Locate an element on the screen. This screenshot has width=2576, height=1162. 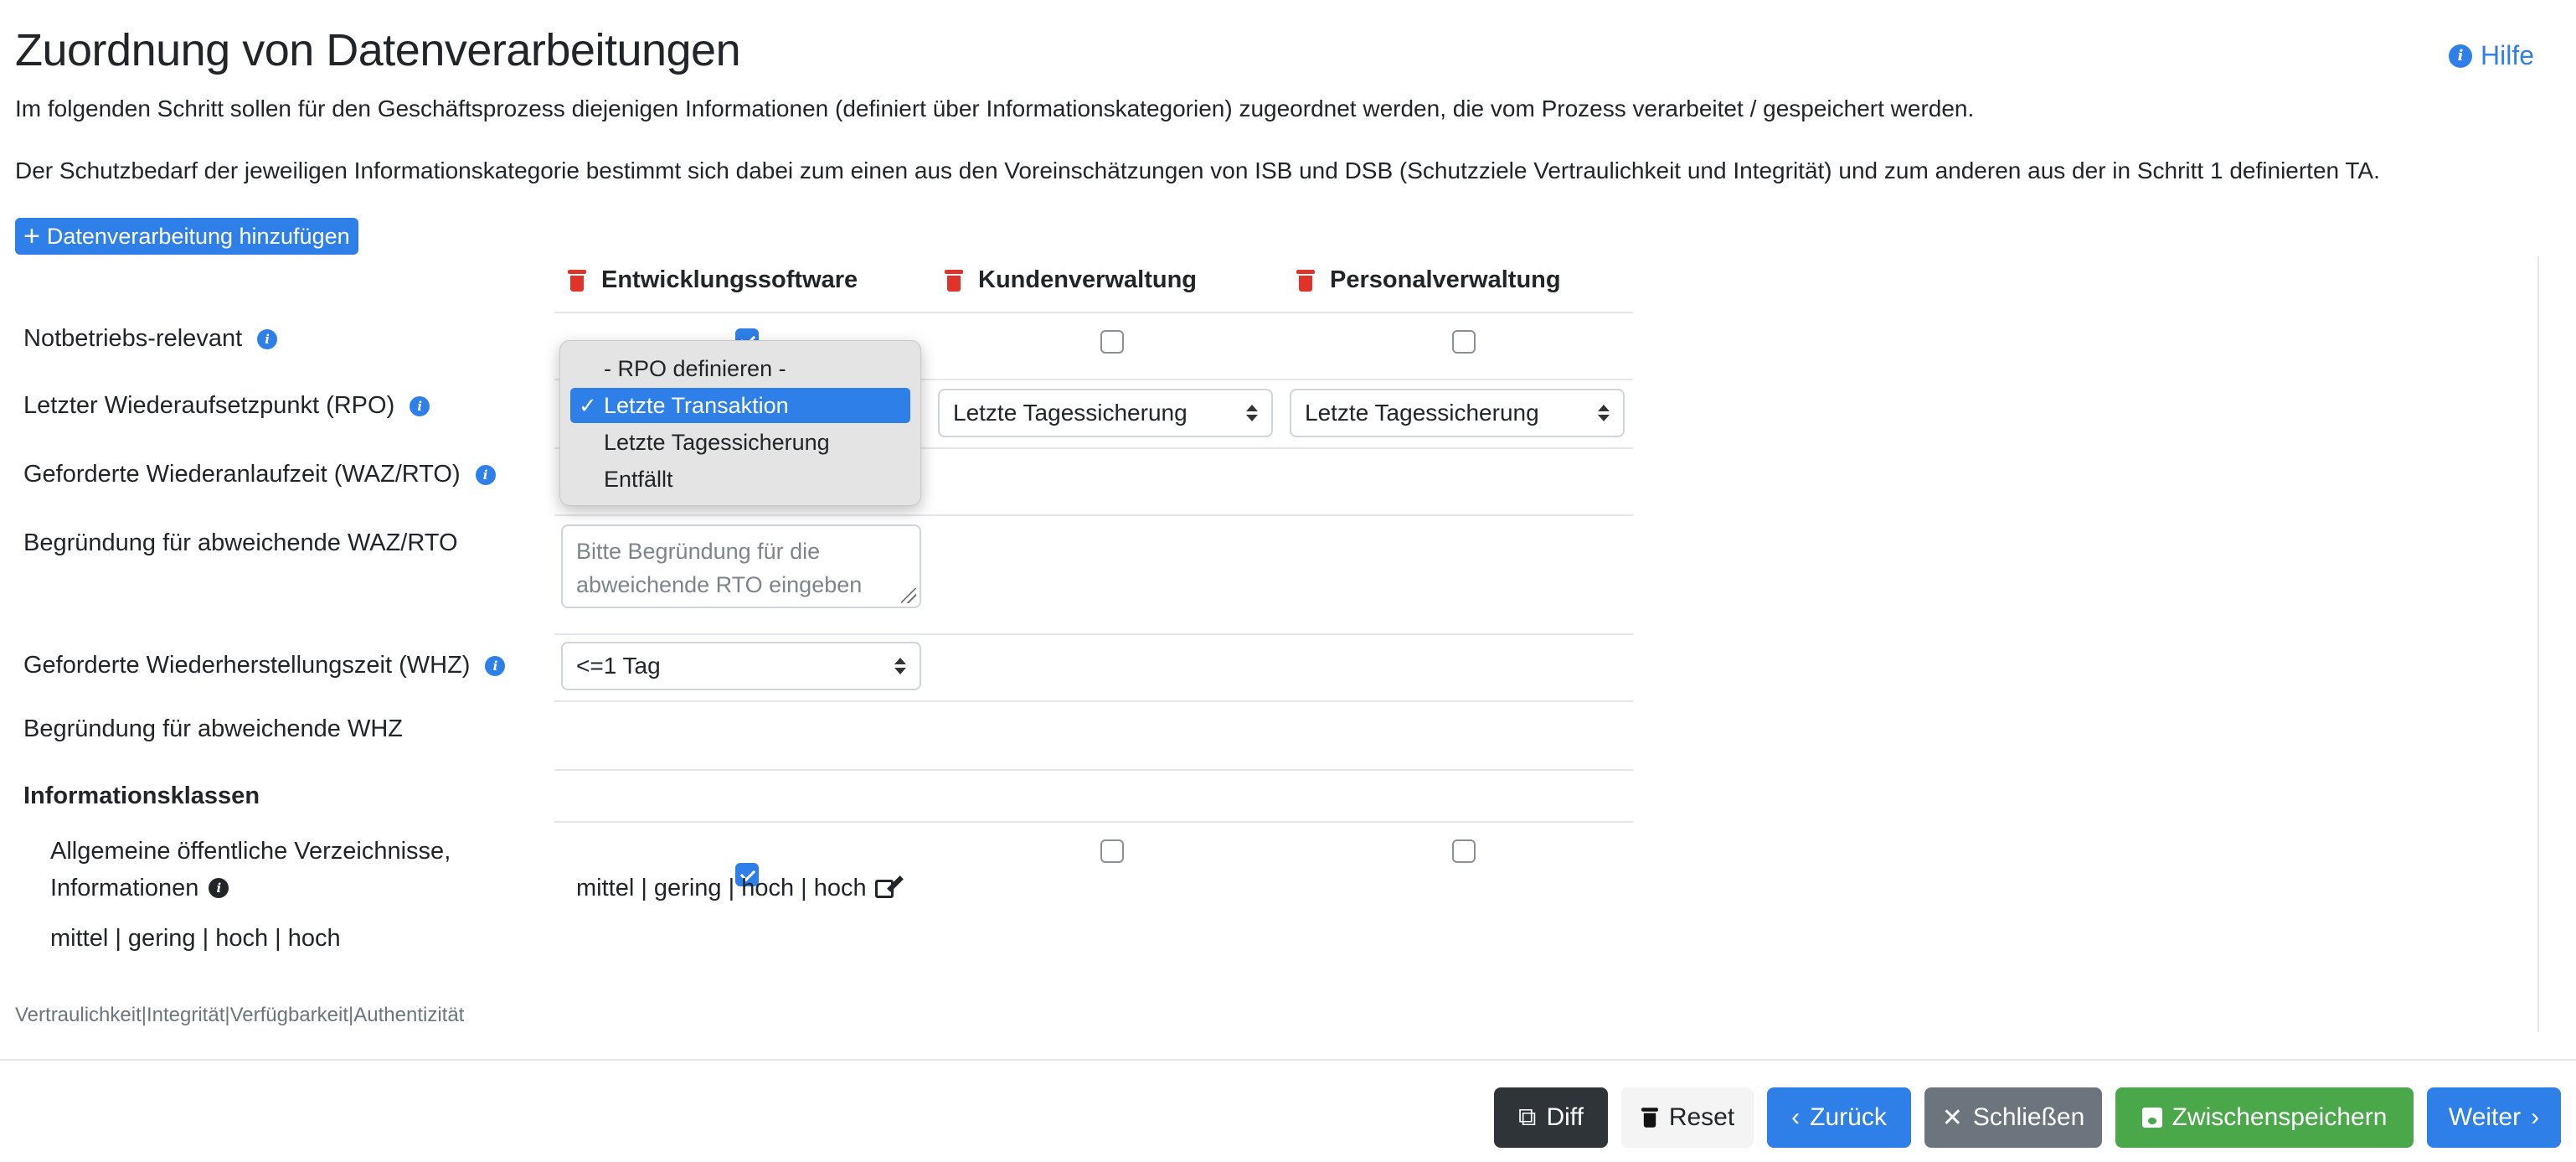
dropdown-option: - RPO definieren - is located at coordinates (740, 368).